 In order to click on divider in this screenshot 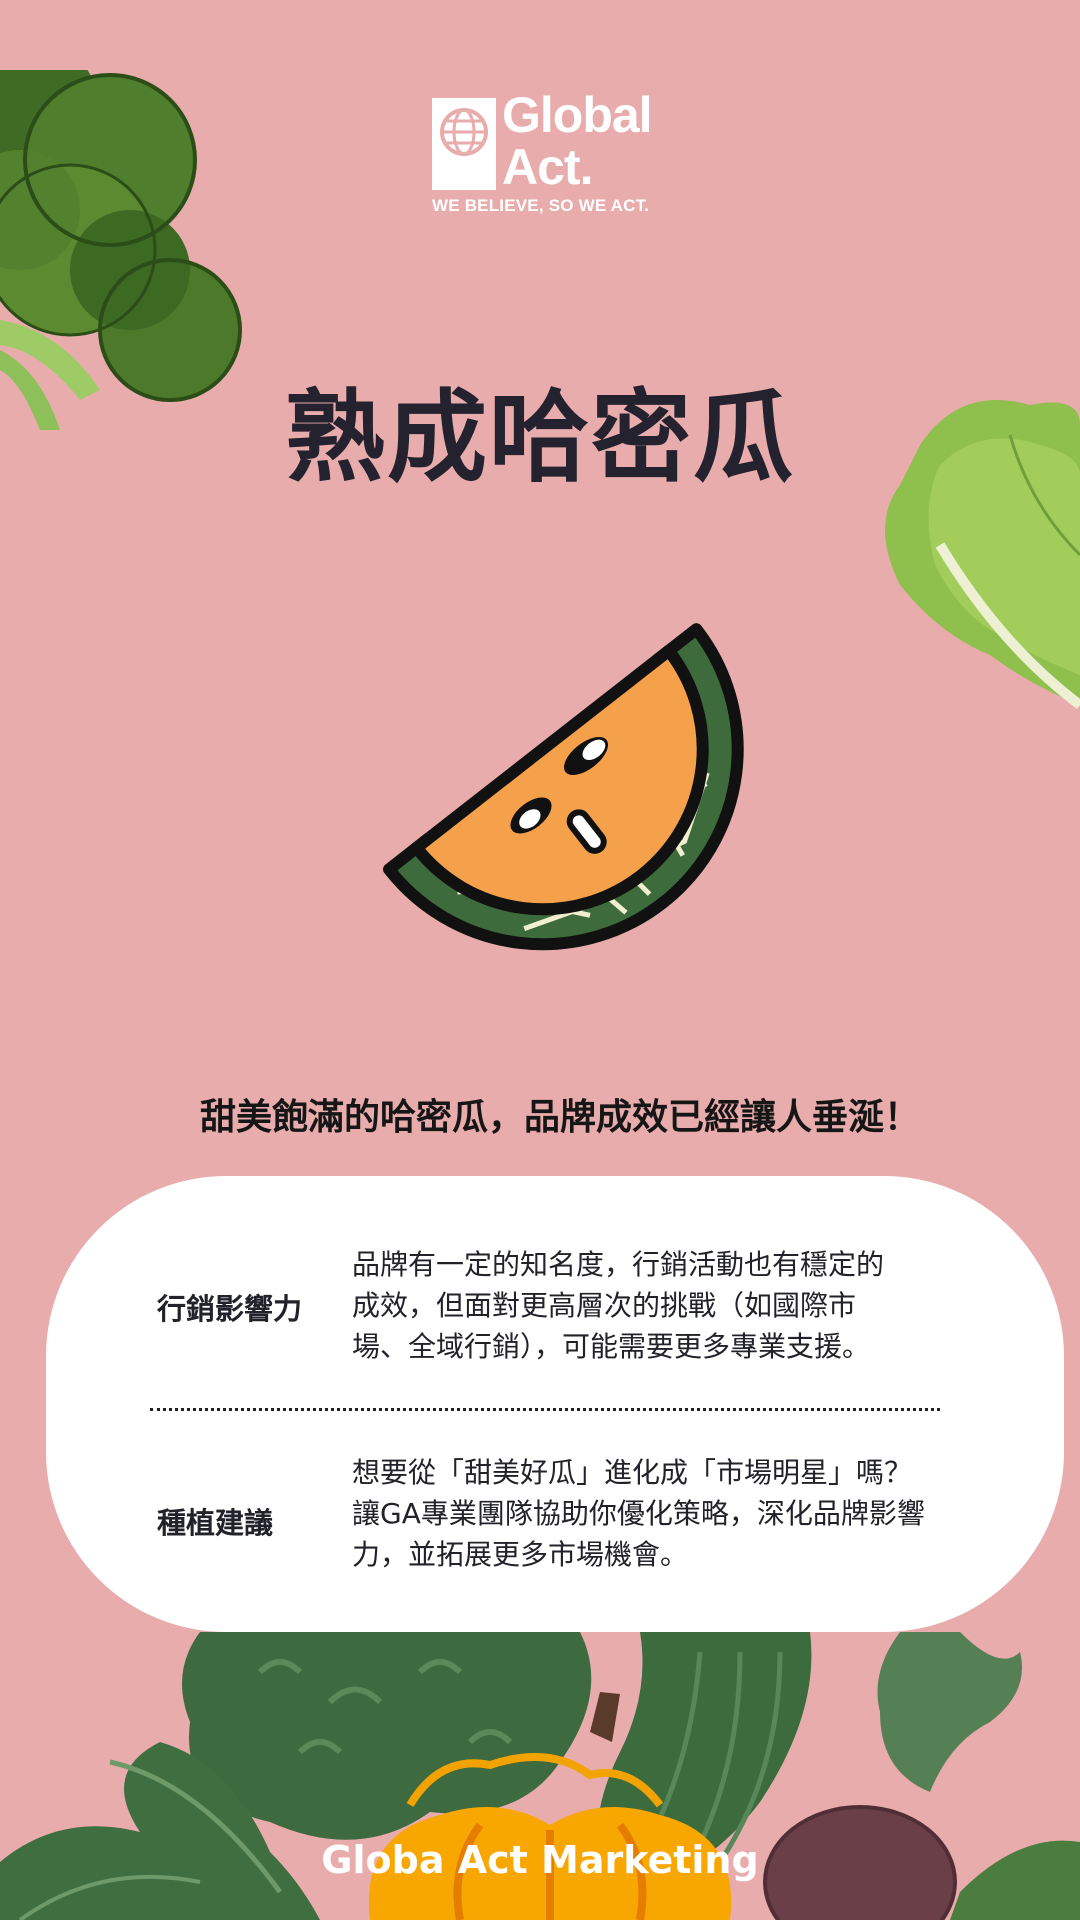, I will do `click(545, 1409)`.